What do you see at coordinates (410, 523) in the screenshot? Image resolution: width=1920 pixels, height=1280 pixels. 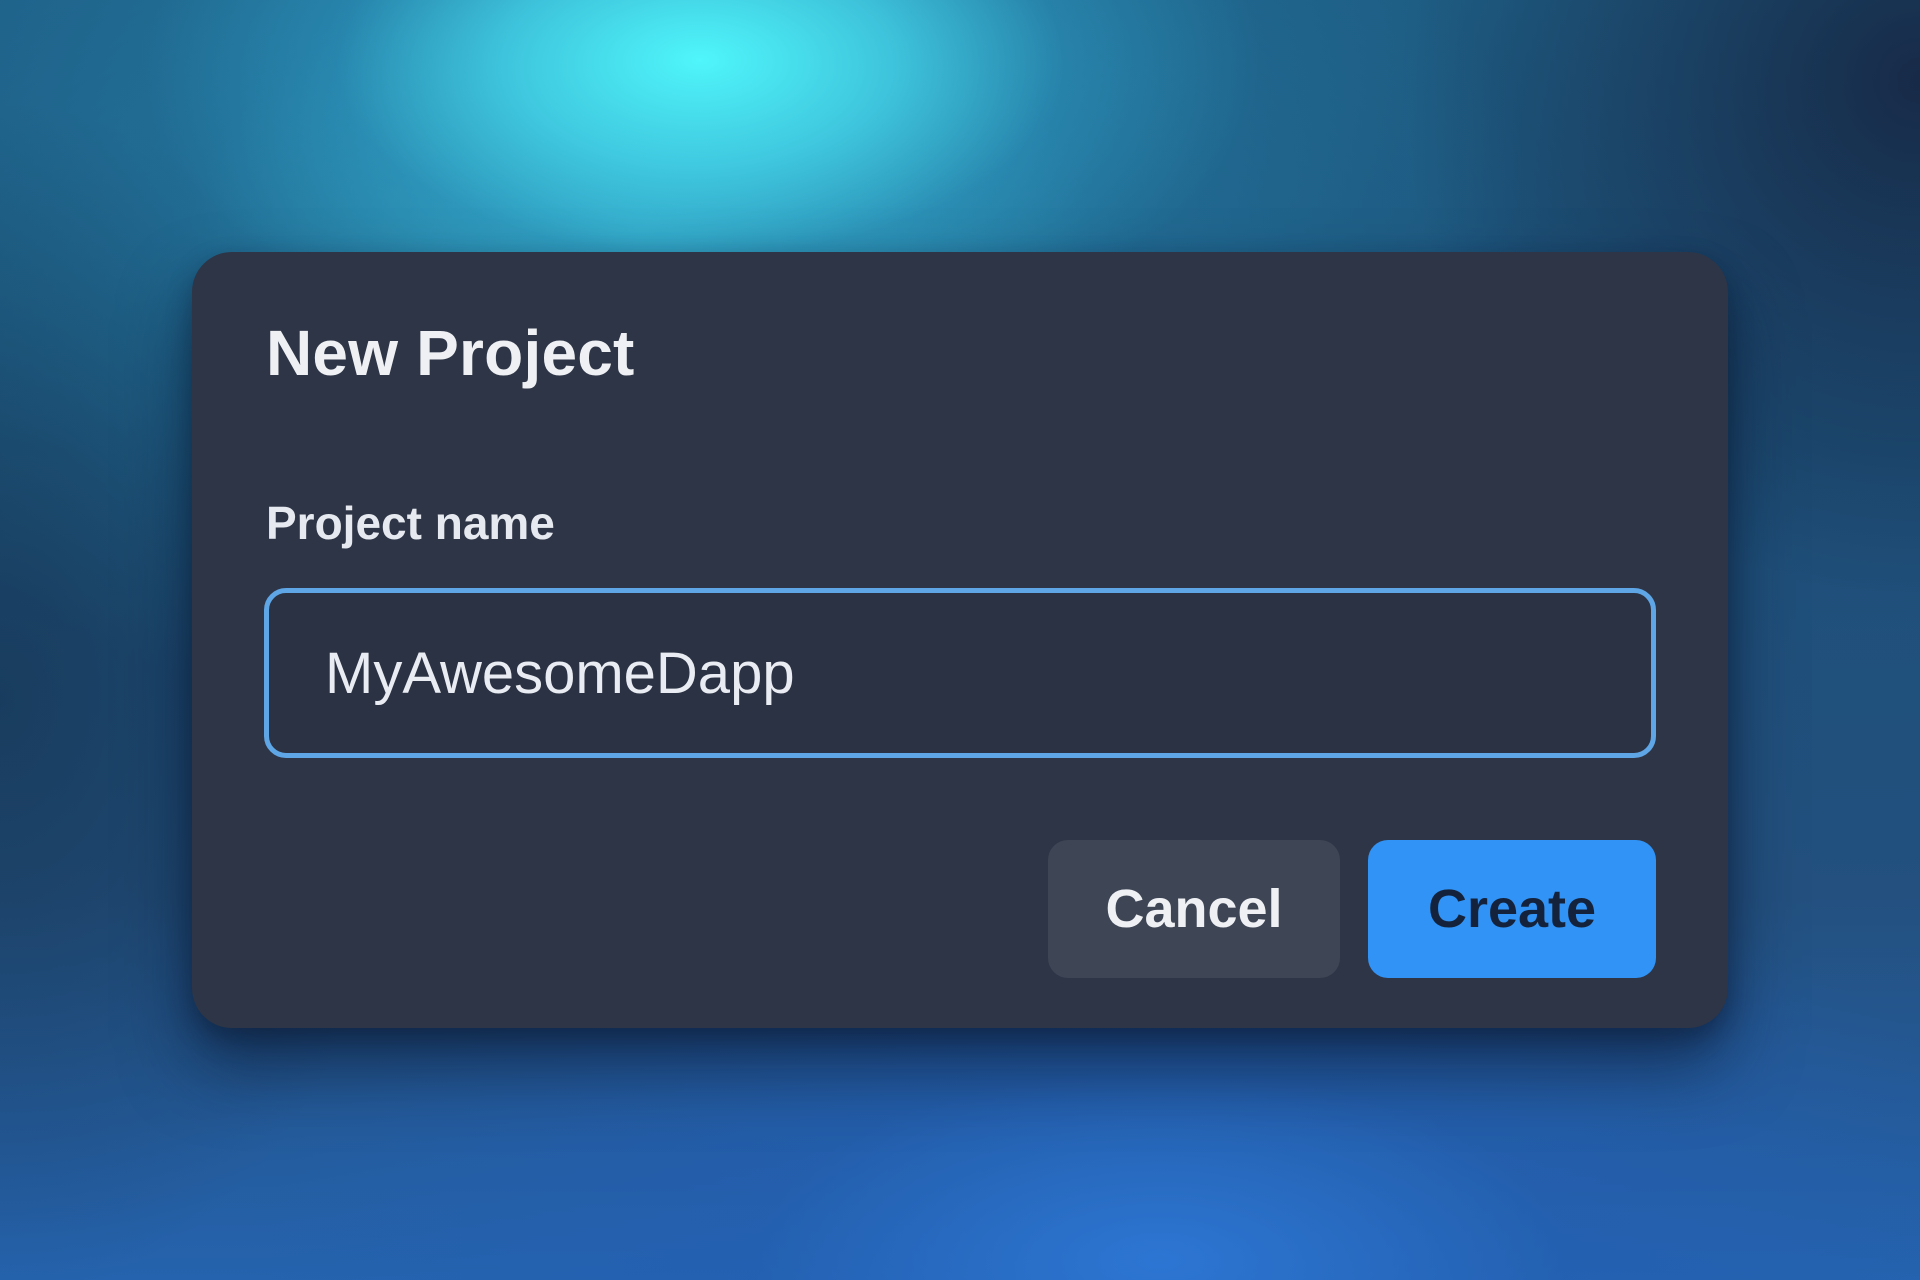 I see `project-name-label: Project name` at bounding box center [410, 523].